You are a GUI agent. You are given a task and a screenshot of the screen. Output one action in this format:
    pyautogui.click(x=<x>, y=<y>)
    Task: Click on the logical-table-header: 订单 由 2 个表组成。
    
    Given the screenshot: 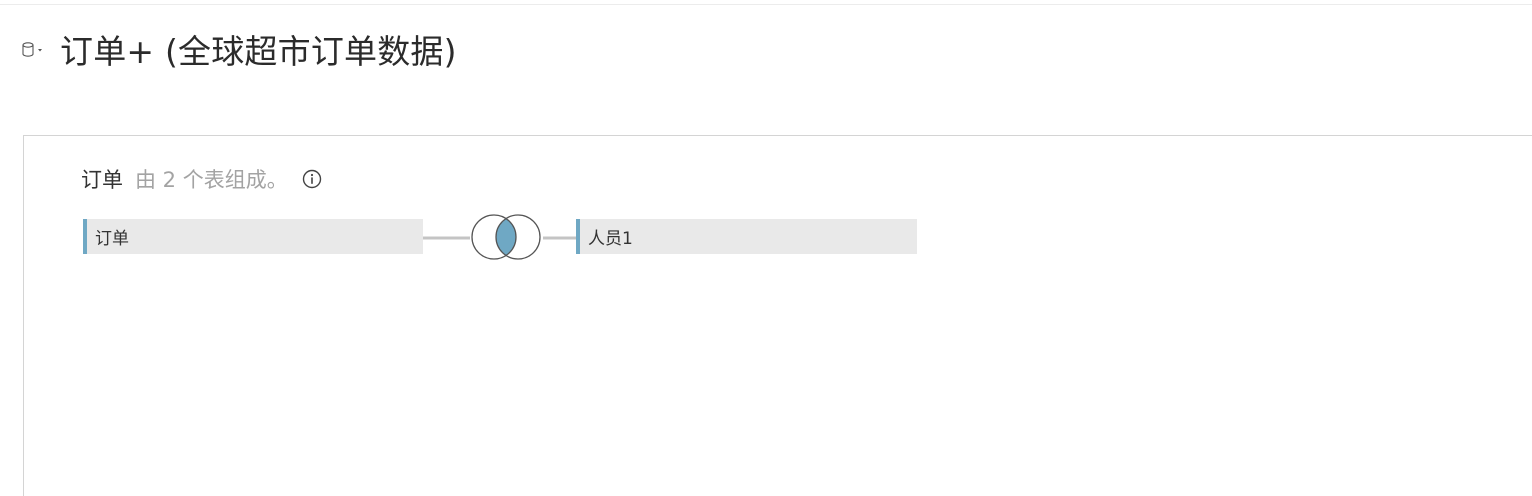 What is the action you would take?
    pyautogui.click(x=201, y=179)
    